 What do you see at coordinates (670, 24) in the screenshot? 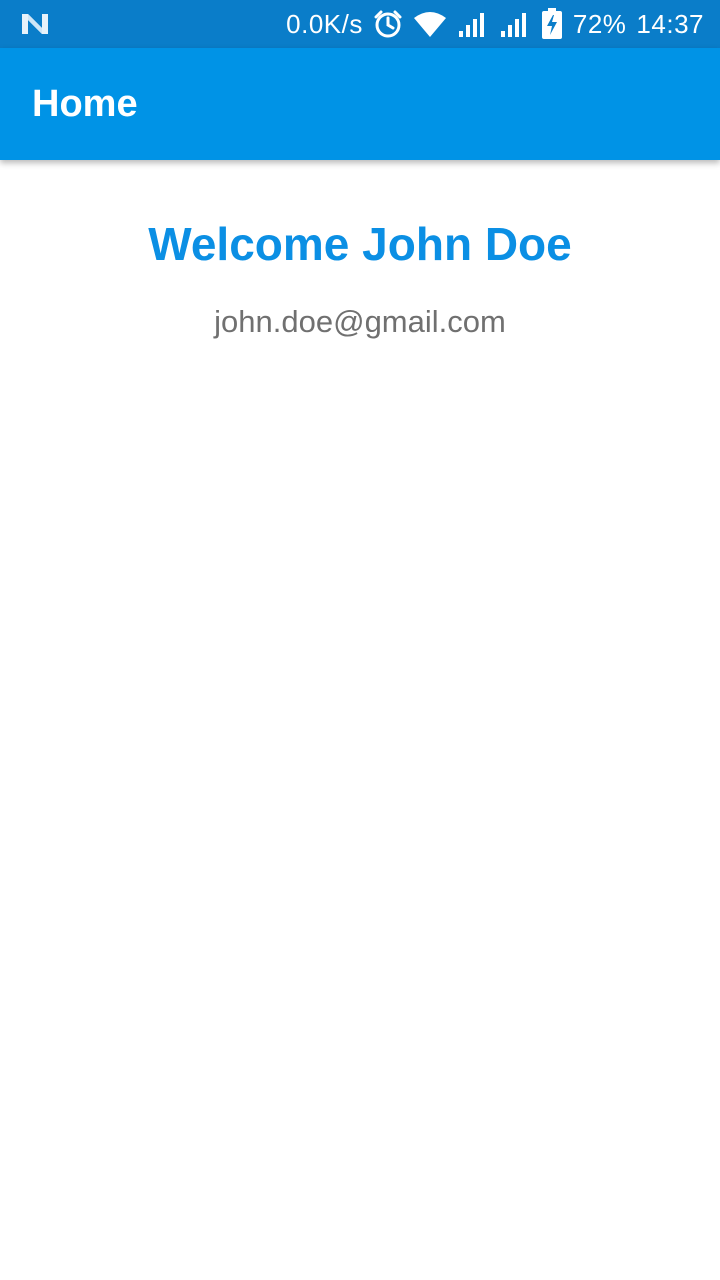
I see `clock: 14:37` at bounding box center [670, 24].